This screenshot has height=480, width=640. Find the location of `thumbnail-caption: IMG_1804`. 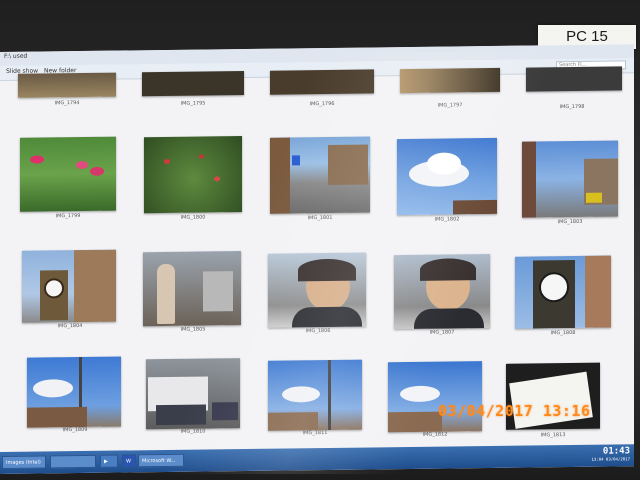

thumbnail-caption: IMG_1804 is located at coordinates (70, 326).